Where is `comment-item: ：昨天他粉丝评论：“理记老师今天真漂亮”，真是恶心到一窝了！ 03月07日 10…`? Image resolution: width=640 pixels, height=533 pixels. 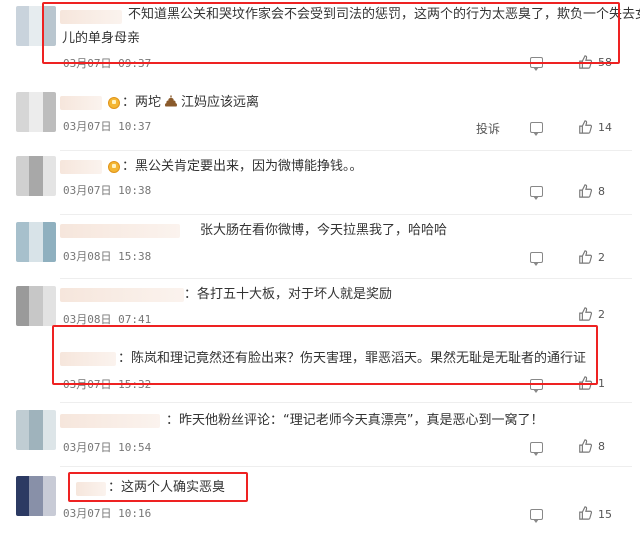 comment-item: ：昨天他粉丝评论：“理记老师今天真漂亮”，真是恶心到一窝了！ 03月07日 10… is located at coordinates (320, 435).